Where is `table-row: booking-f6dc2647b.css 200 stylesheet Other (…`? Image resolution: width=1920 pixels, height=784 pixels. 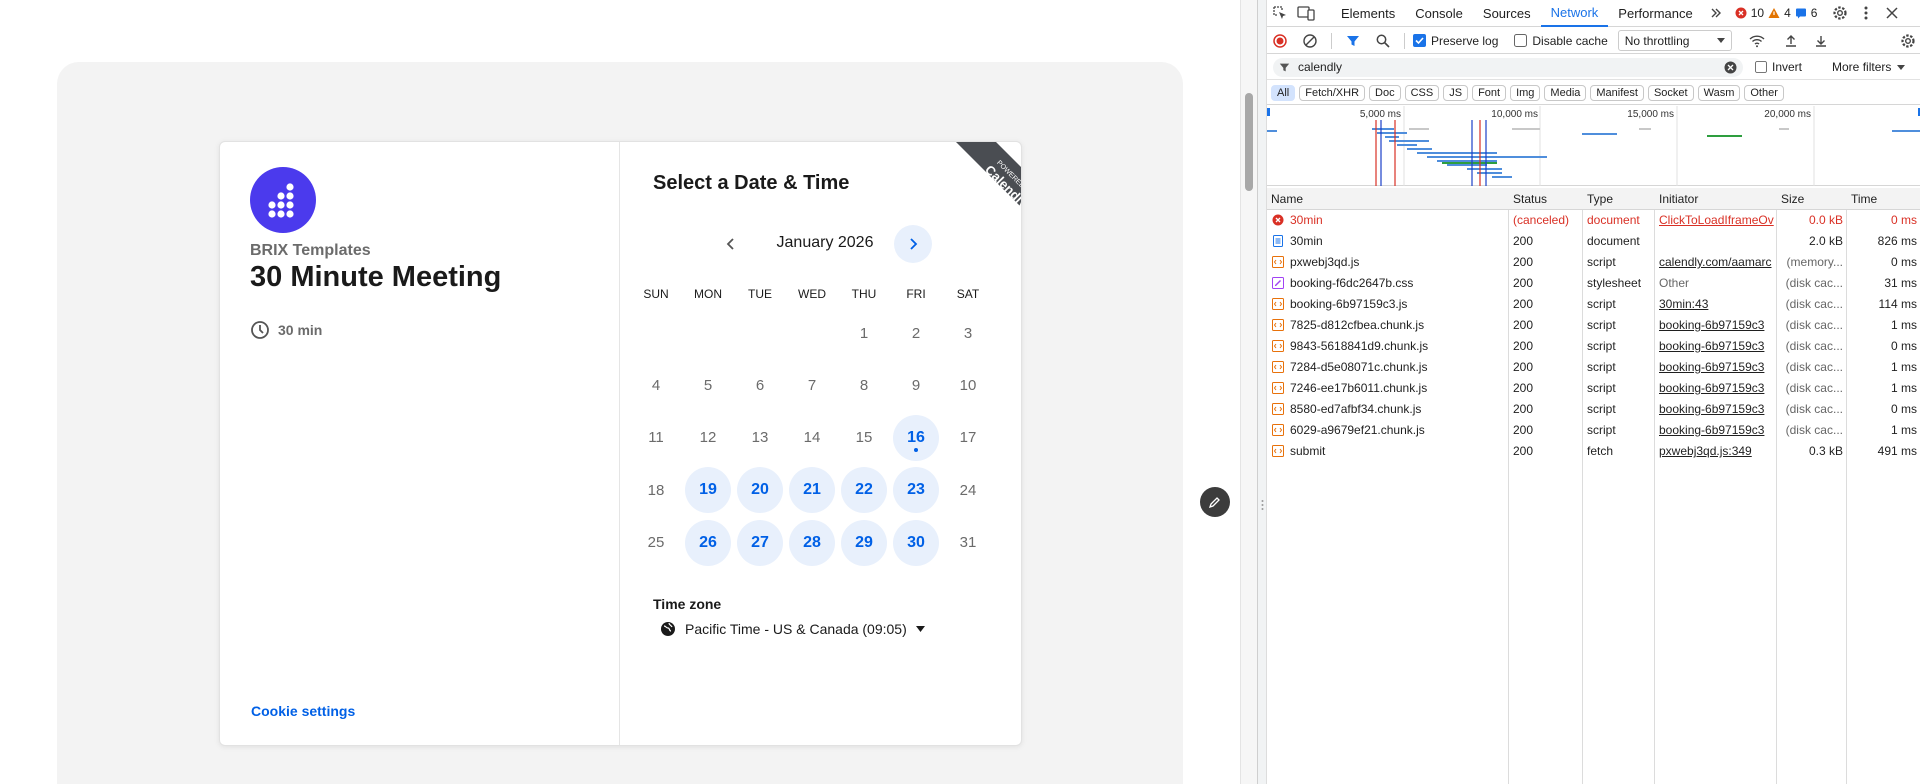 table-row: booking-f6dc2647b.css 200 stylesheet Other (… is located at coordinates (1593, 283).